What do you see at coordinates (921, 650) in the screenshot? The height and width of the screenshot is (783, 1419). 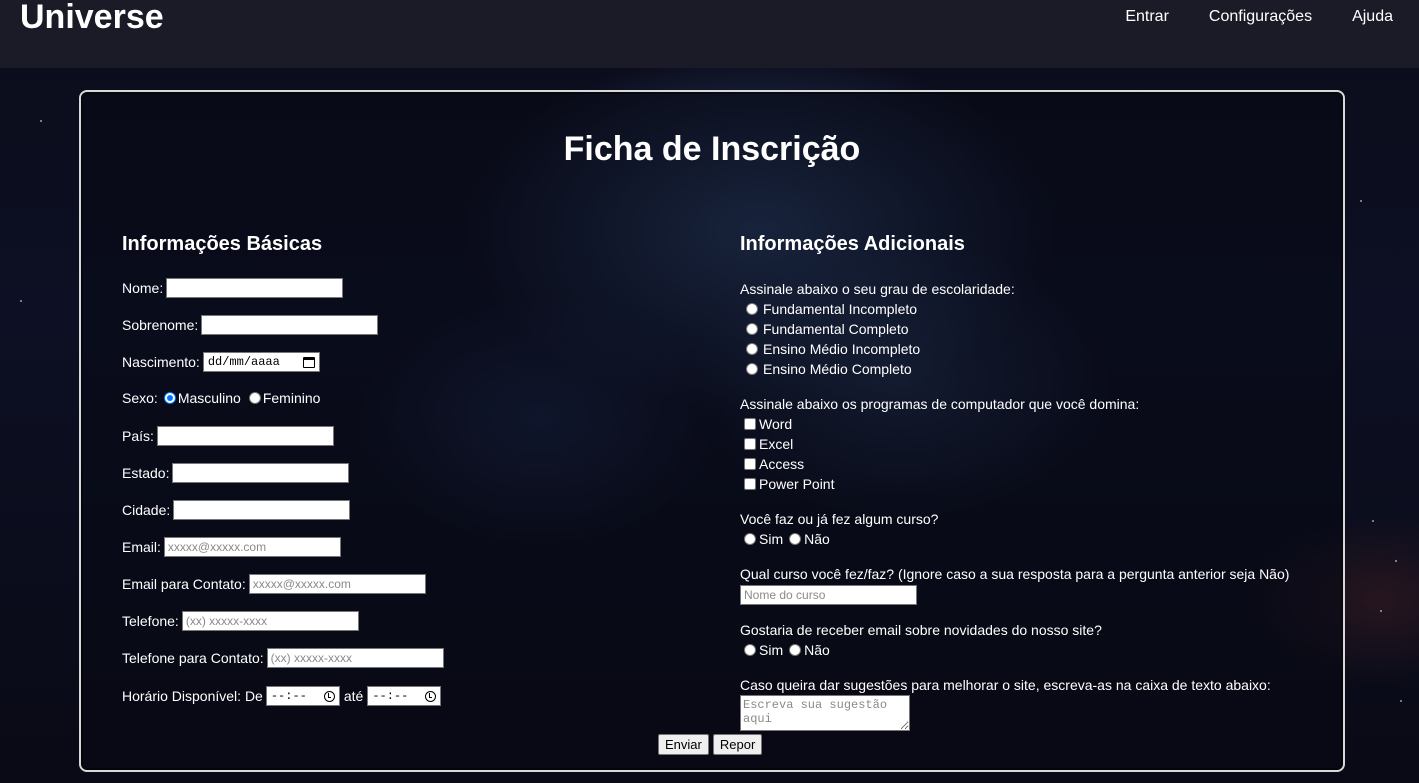 I see `email-news-options: Sim Não` at bounding box center [921, 650].